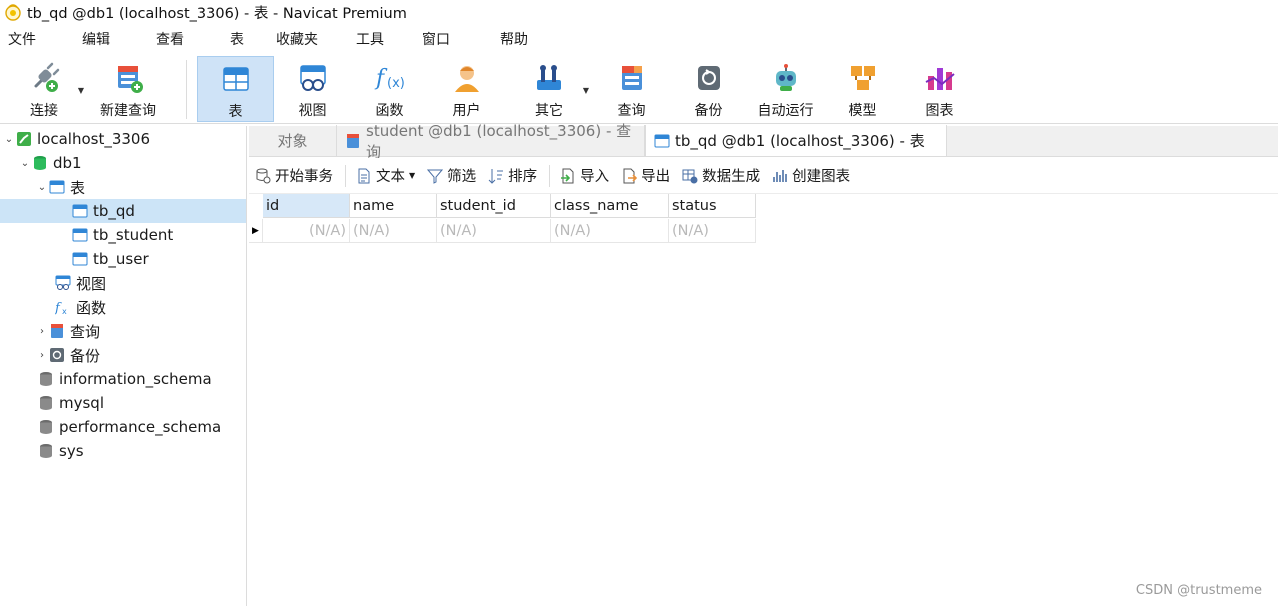 This screenshot has width=1278, height=606. I want to click on view-label: 视图, so click(312, 111).